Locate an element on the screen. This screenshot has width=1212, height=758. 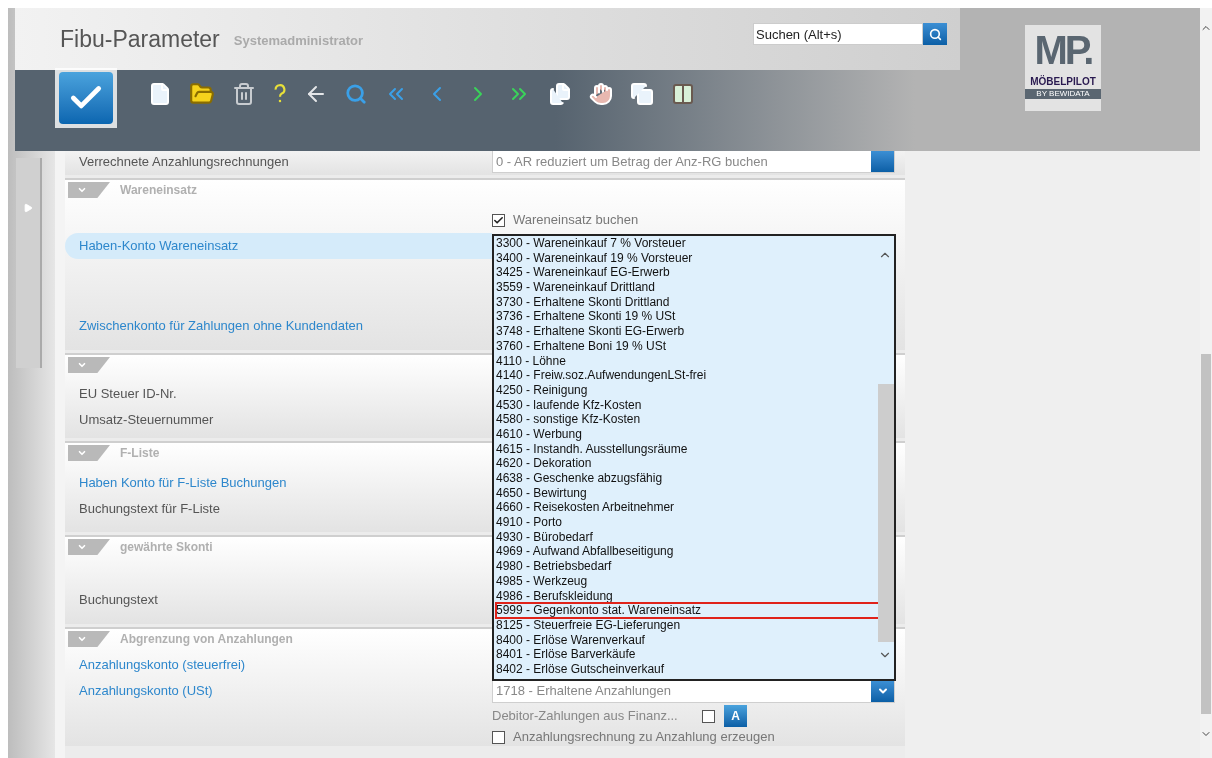
list-option: 4930 - Bürobedarf is located at coordinates (687, 537).